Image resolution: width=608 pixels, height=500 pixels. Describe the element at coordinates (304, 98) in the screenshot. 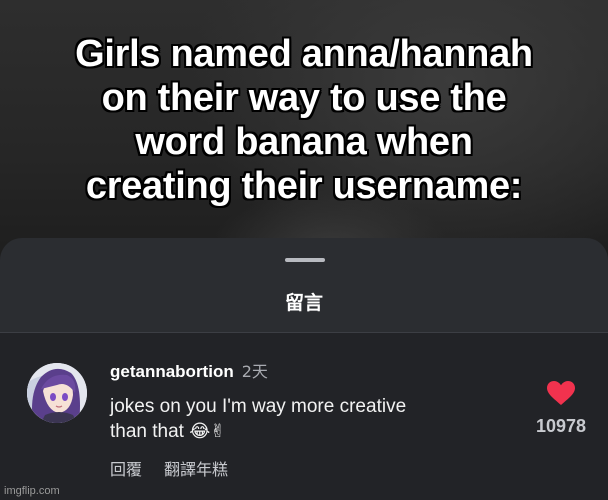

I see `caption-line: on their way to use the` at that location.